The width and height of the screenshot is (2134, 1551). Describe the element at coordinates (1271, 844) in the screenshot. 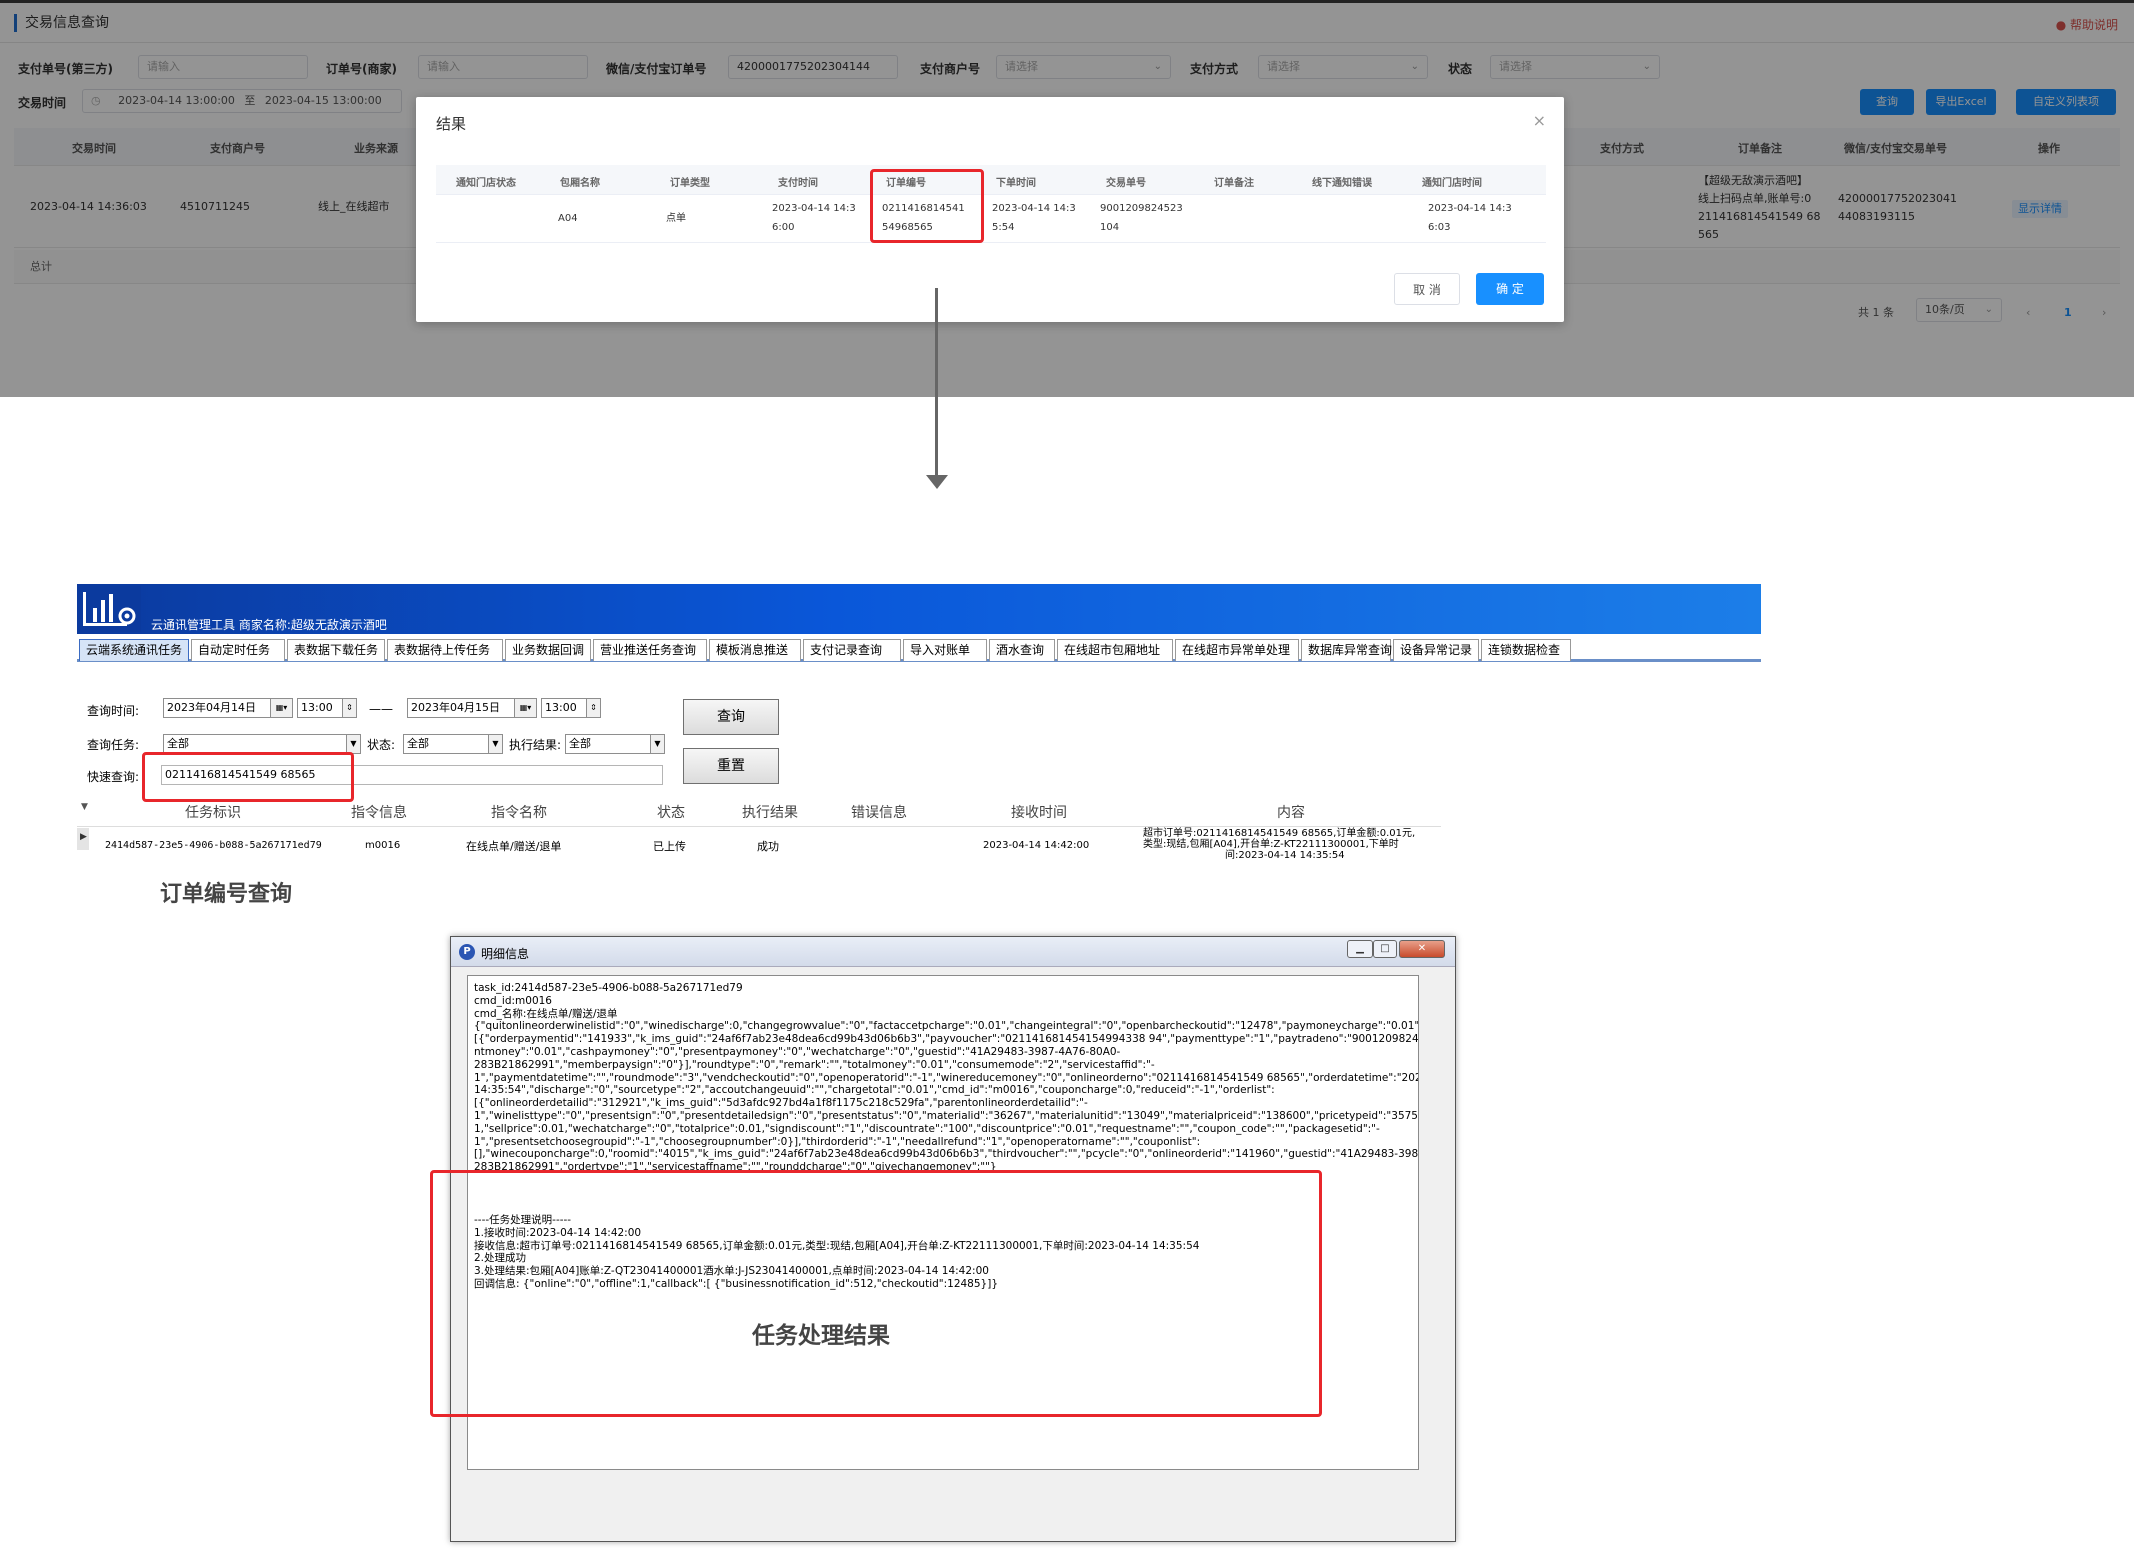

I see `cell-content-2: 类型:现结,包厢[A04],开台单:Z-KT22111300001,下单时` at that location.